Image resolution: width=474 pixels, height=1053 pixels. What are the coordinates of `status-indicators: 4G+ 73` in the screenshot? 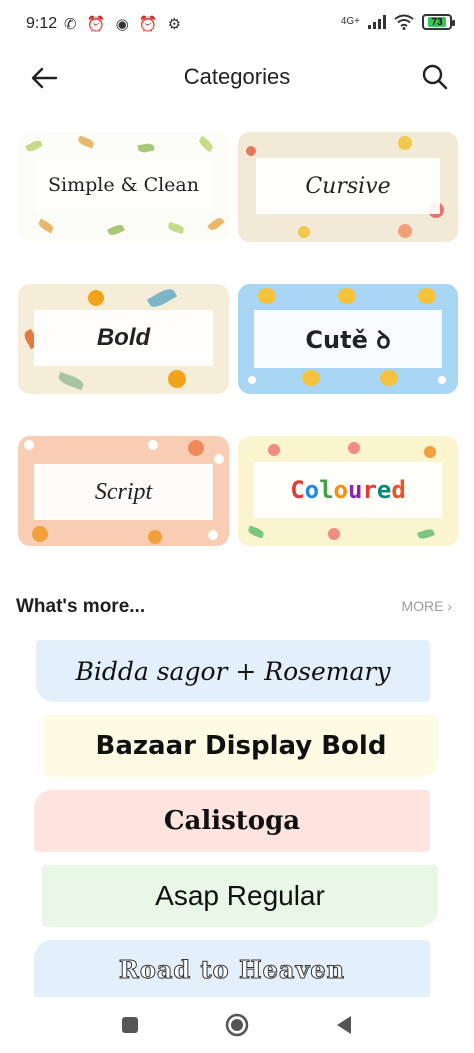 It's located at (397, 22).